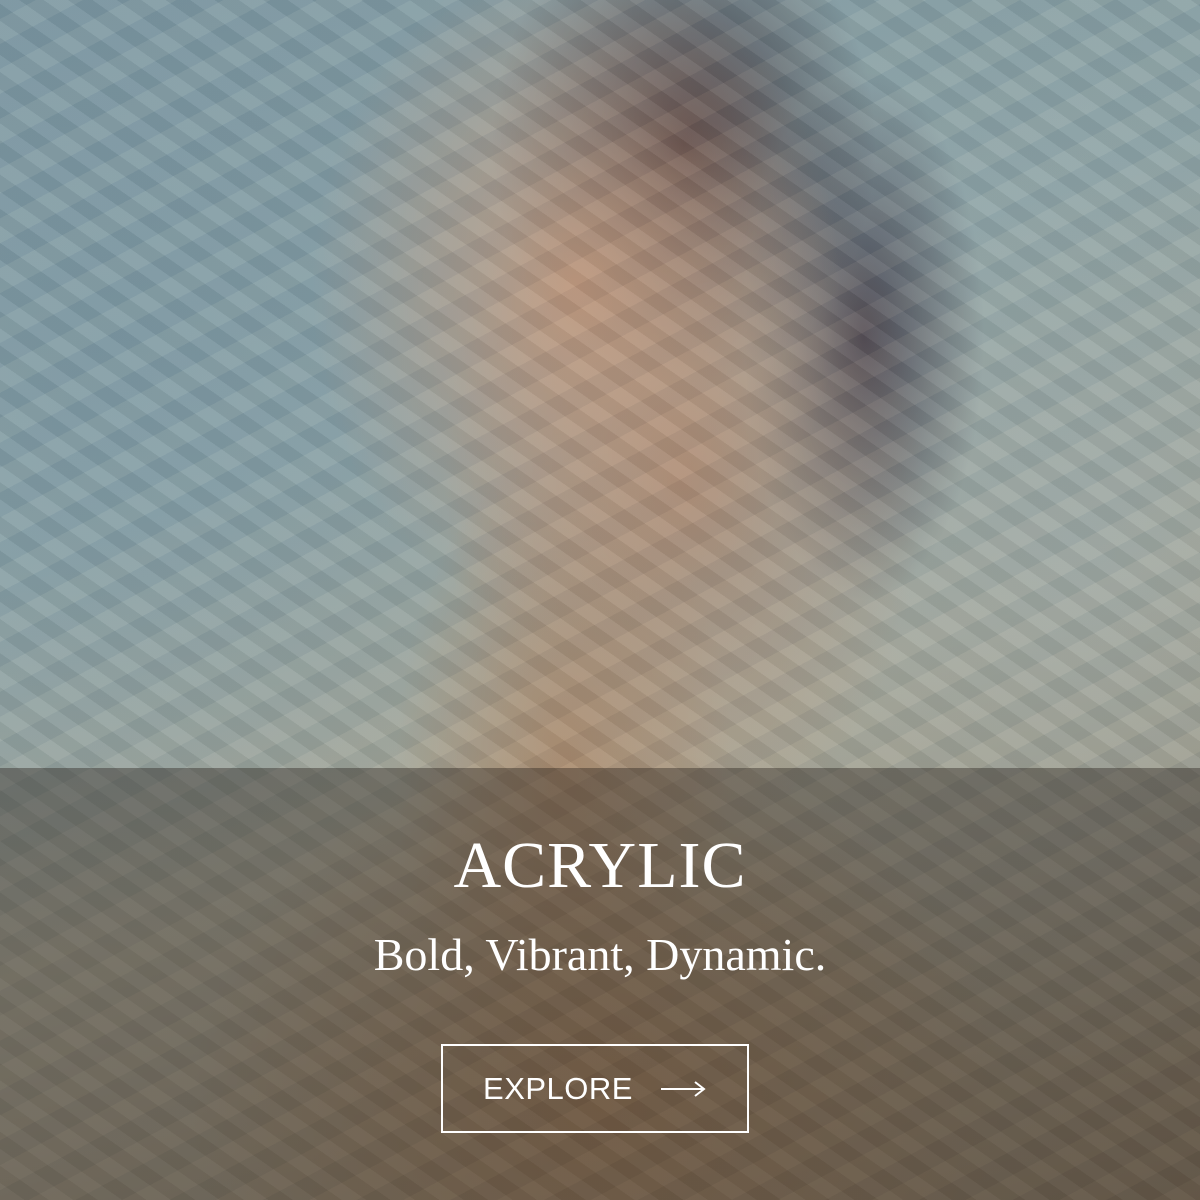  Describe the element at coordinates (683, 1088) in the screenshot. I see `arrow-right-icon` at that location.